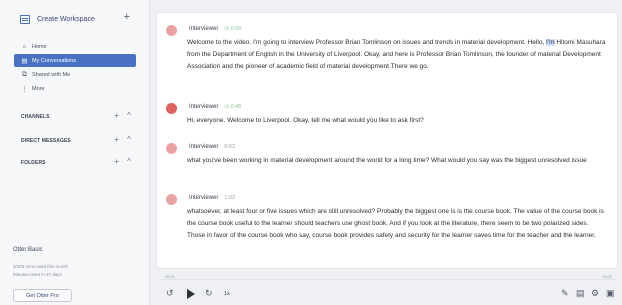 This screenshot has height=305, width=622. What do you see at coordinates (28, 250) in the screenshot?
I see `plan-title: Otter Basic` at bounding box center [28, 250].